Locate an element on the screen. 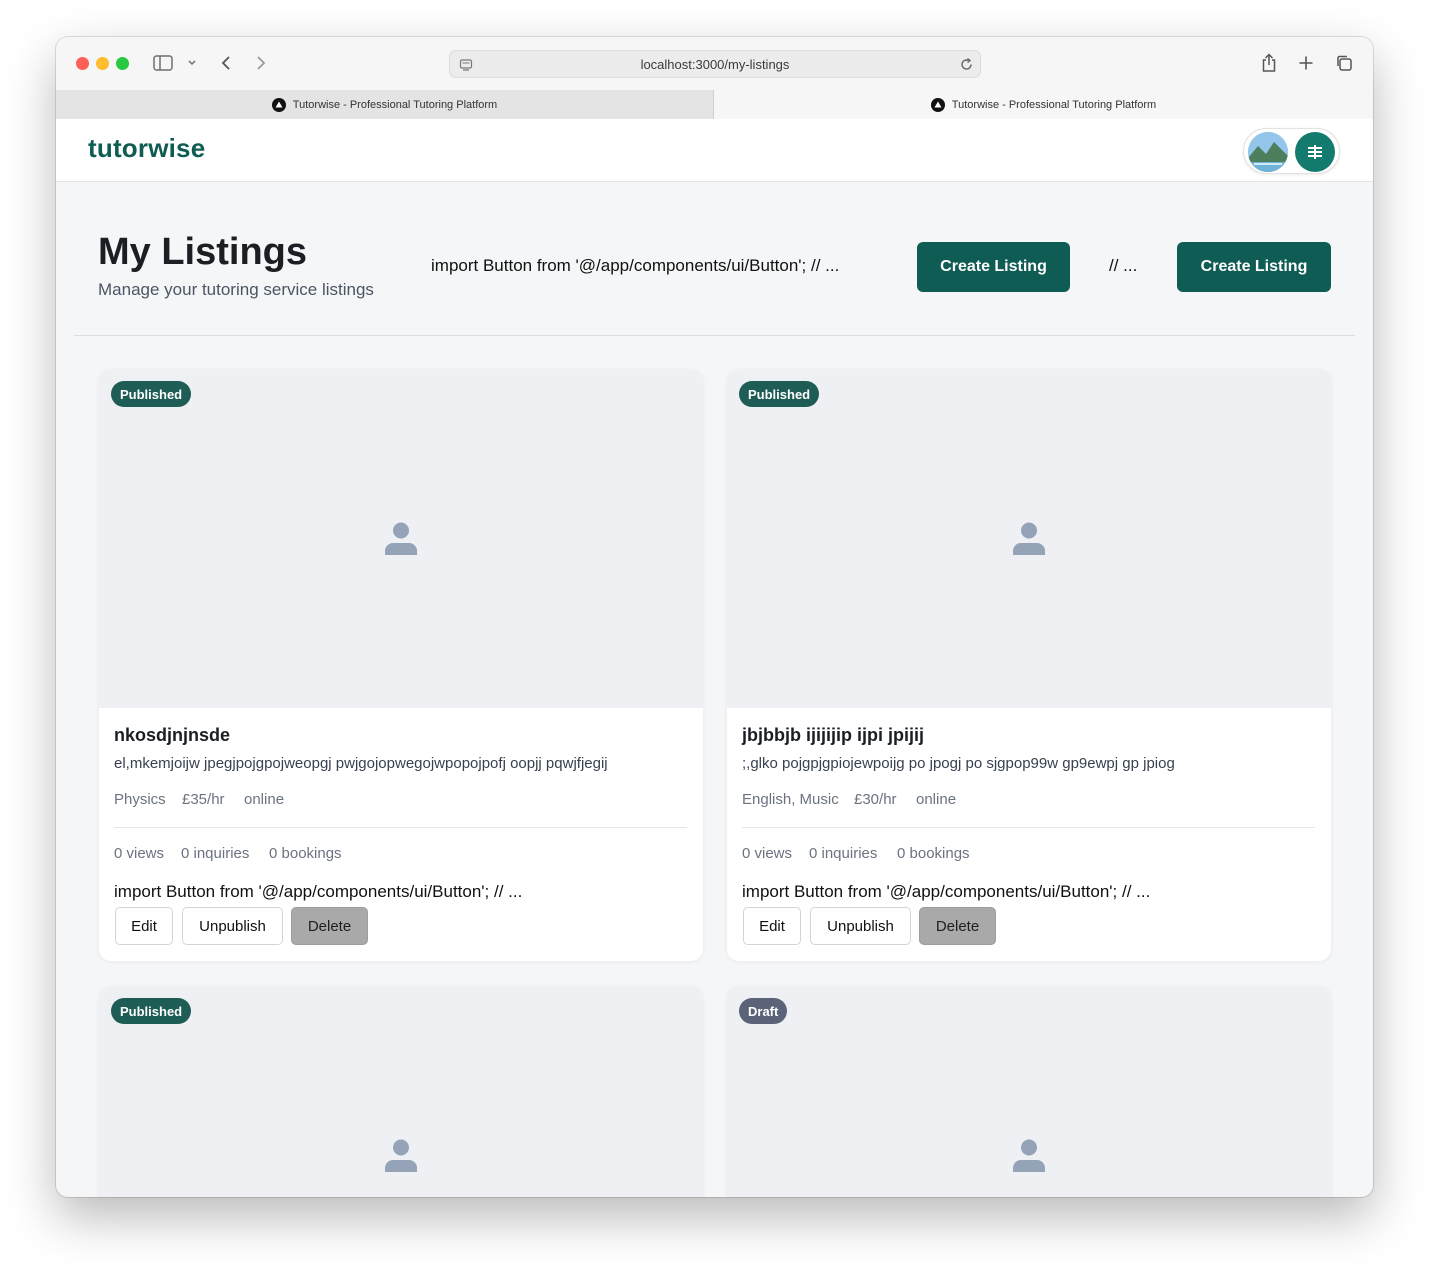 The width and height of the screenshot is (1429, 1272). chevron-down-icon is located at coordinates (192, 63).